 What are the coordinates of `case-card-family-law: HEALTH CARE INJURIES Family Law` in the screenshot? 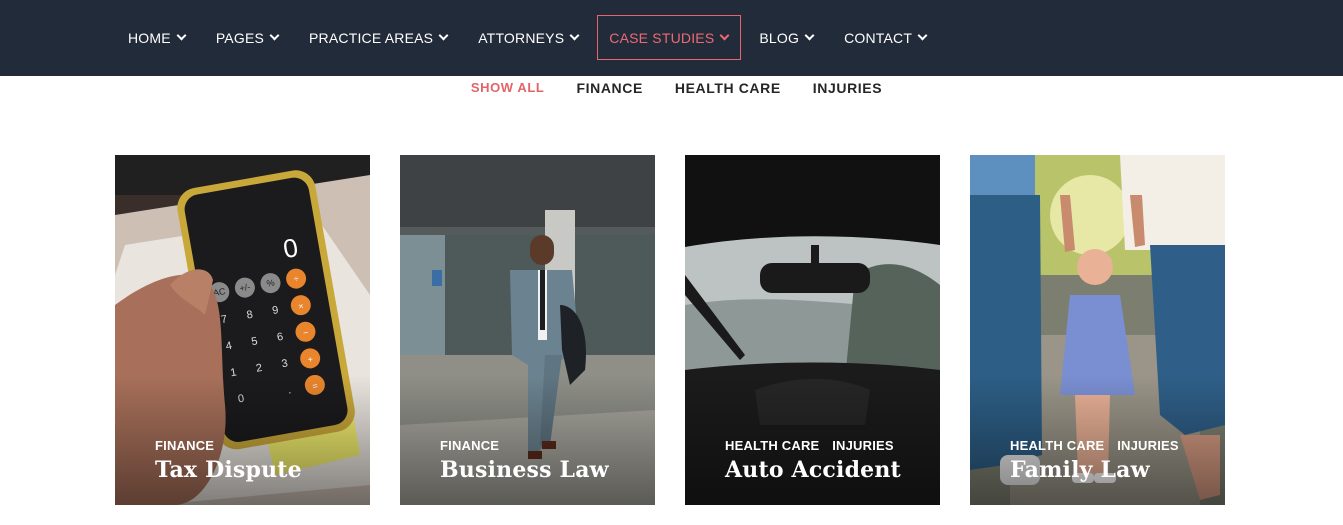 It's located at (1097, 330).